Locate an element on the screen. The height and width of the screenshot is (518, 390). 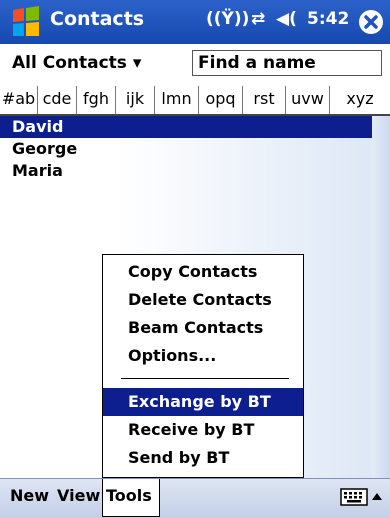
menu-item-exchange-by-bt: Exchange by BT is located at coordinates (203, 402).